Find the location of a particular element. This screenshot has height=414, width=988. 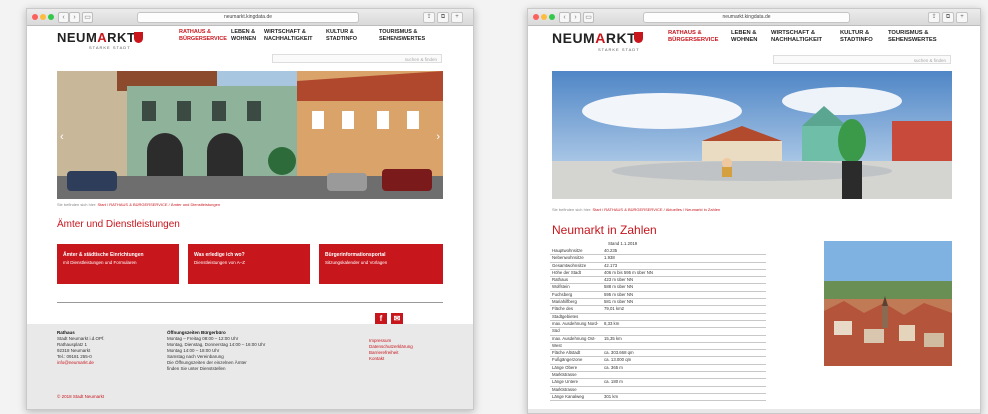

footer-link-impressum: Impressum is located at coordinates (380, 340).